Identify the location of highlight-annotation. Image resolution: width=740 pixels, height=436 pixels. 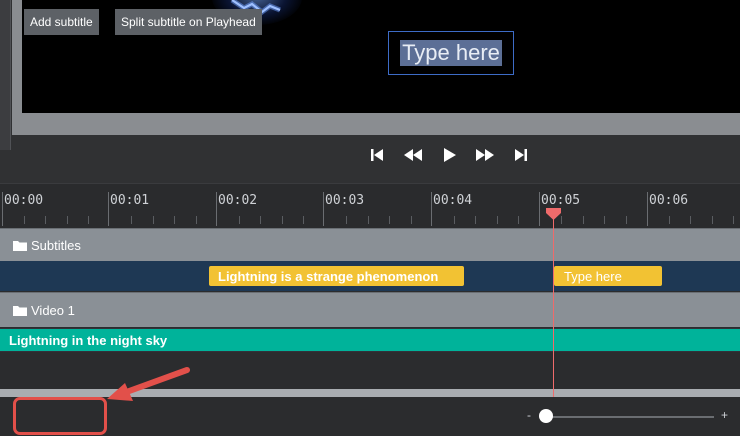
(60, 416).